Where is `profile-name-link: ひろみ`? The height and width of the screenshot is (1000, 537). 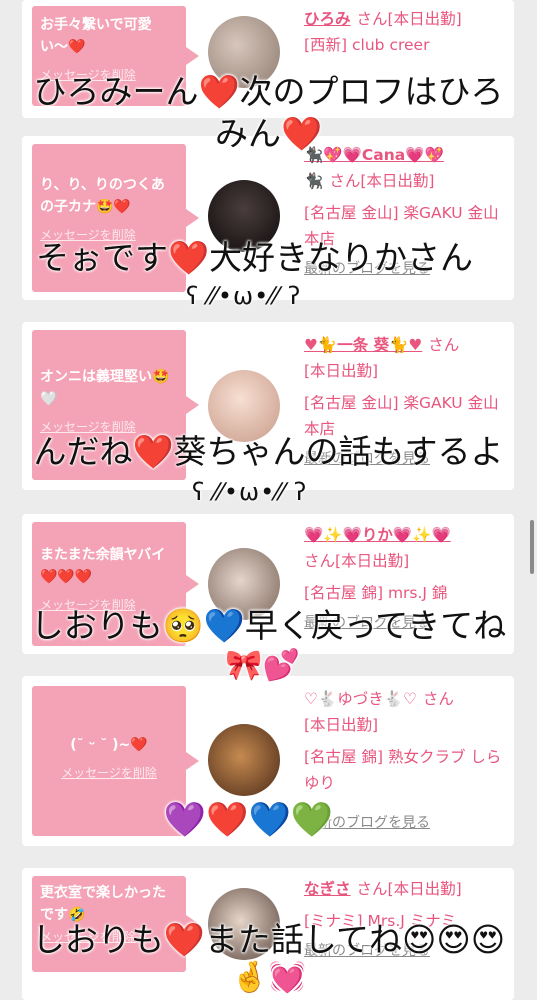 profile-name-link: ひろみ is located at coordinates (327, 19).